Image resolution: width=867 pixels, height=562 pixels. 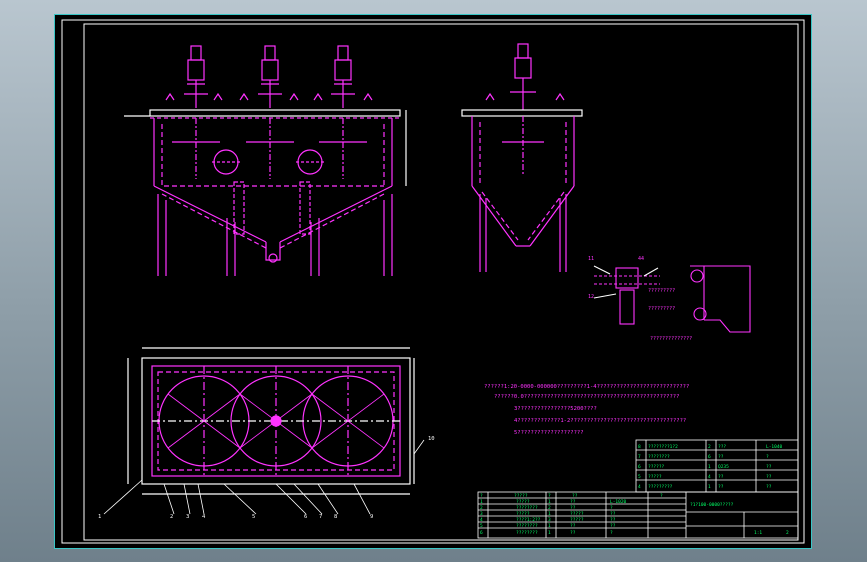 What do you see at coordinates (671, 339) in the screenshot?
I see `detail-caption: ??????????????` at bounding box center [671, 339].